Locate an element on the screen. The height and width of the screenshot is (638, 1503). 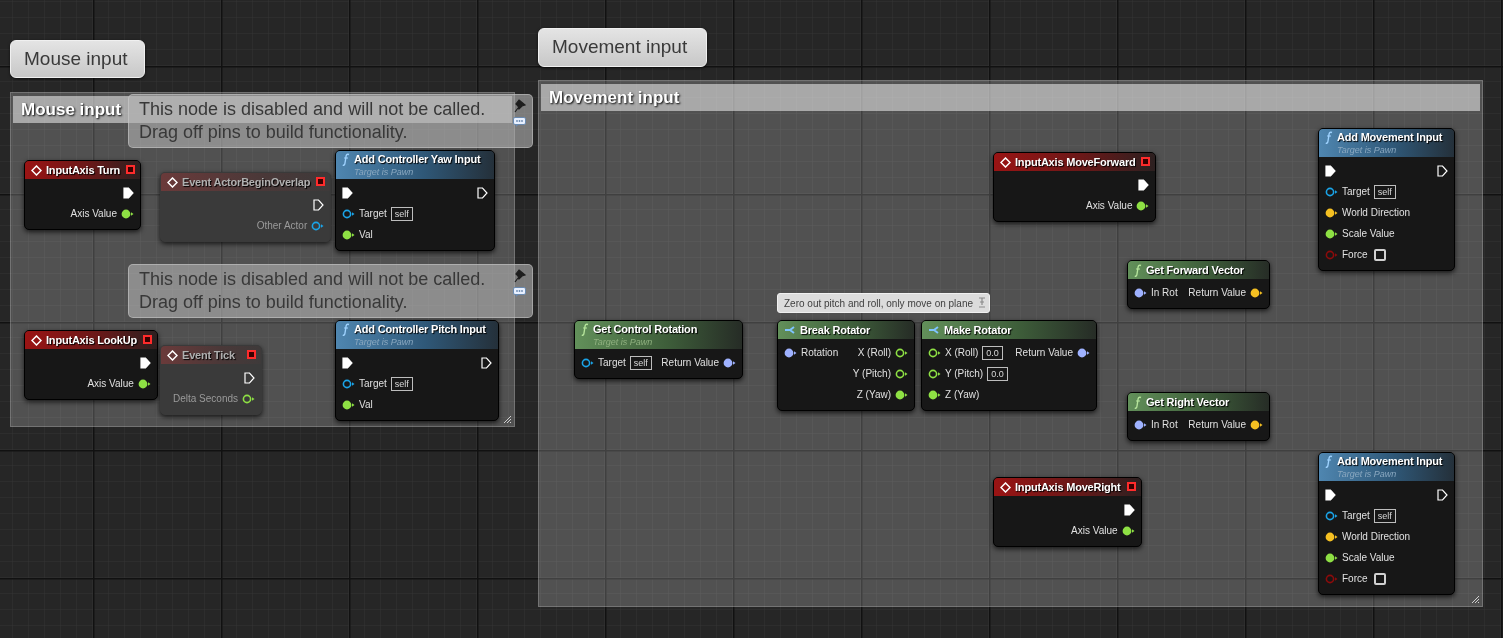
blueprint-node: InputAxis MoveForward Axis Value is located at coordinates (1075, 187).